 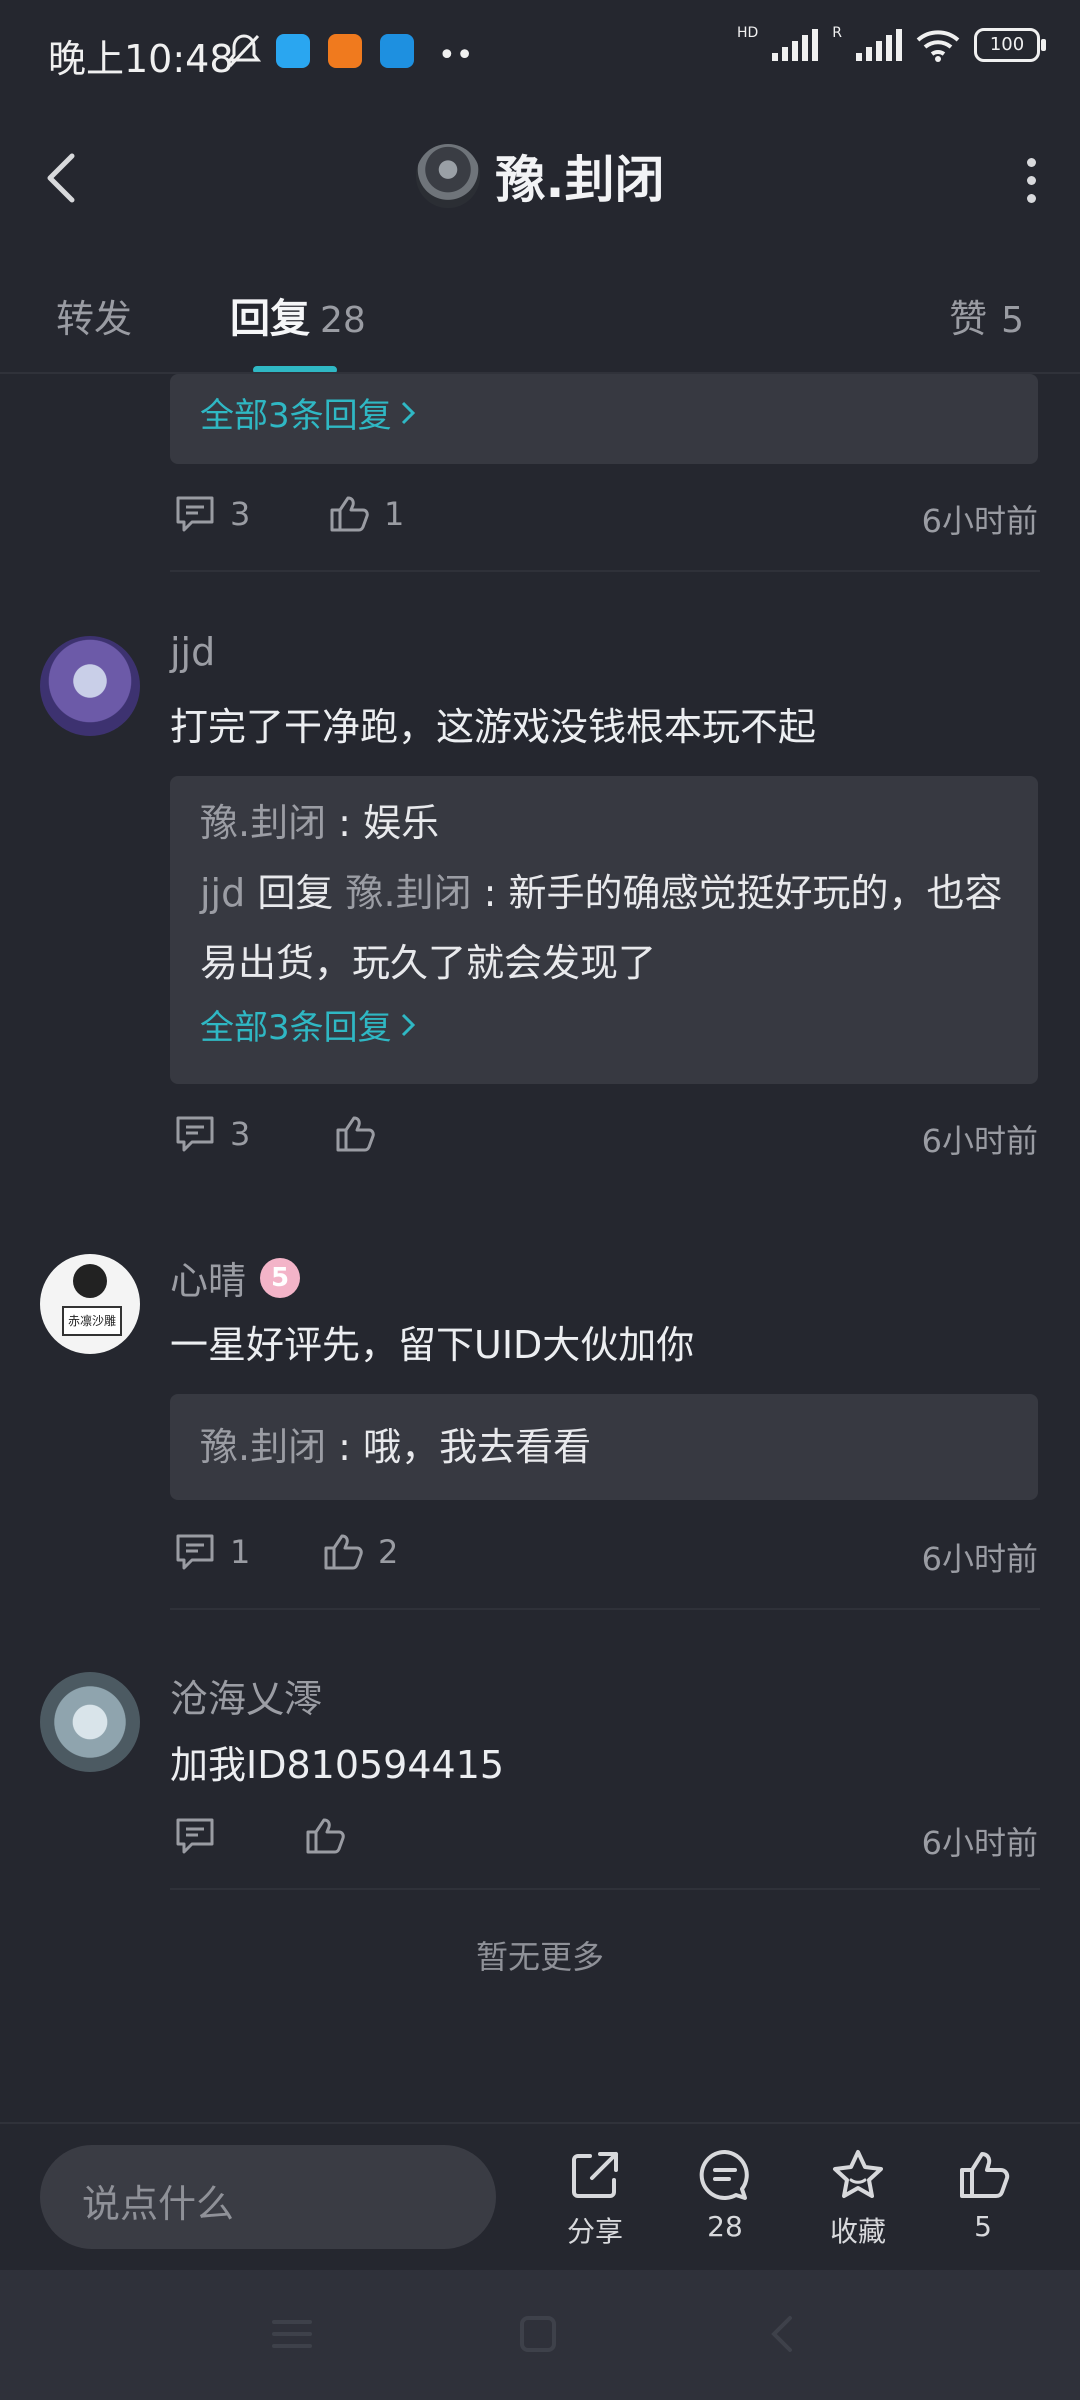 I want to click on tab-repost: 转发, so click(x=94, y=315).